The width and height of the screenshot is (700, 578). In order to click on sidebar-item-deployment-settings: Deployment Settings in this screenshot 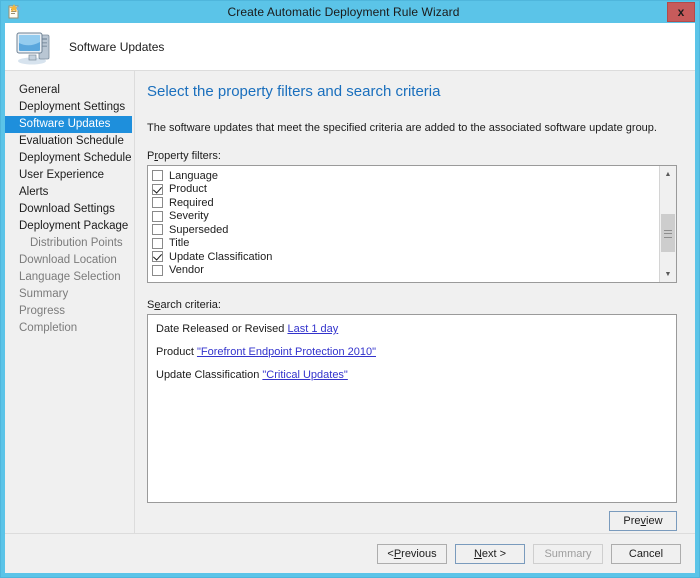, I will do `click(69, 107)`.